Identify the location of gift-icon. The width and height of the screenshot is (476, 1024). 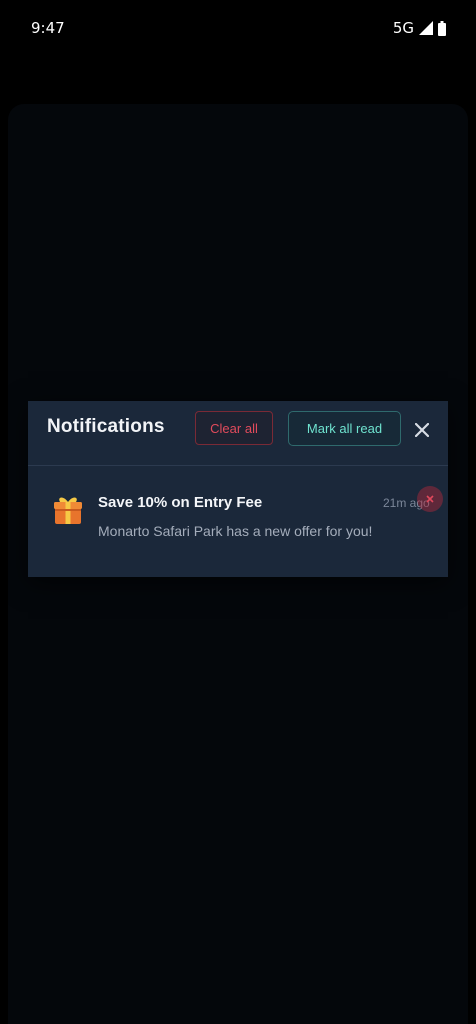
(68, 510).